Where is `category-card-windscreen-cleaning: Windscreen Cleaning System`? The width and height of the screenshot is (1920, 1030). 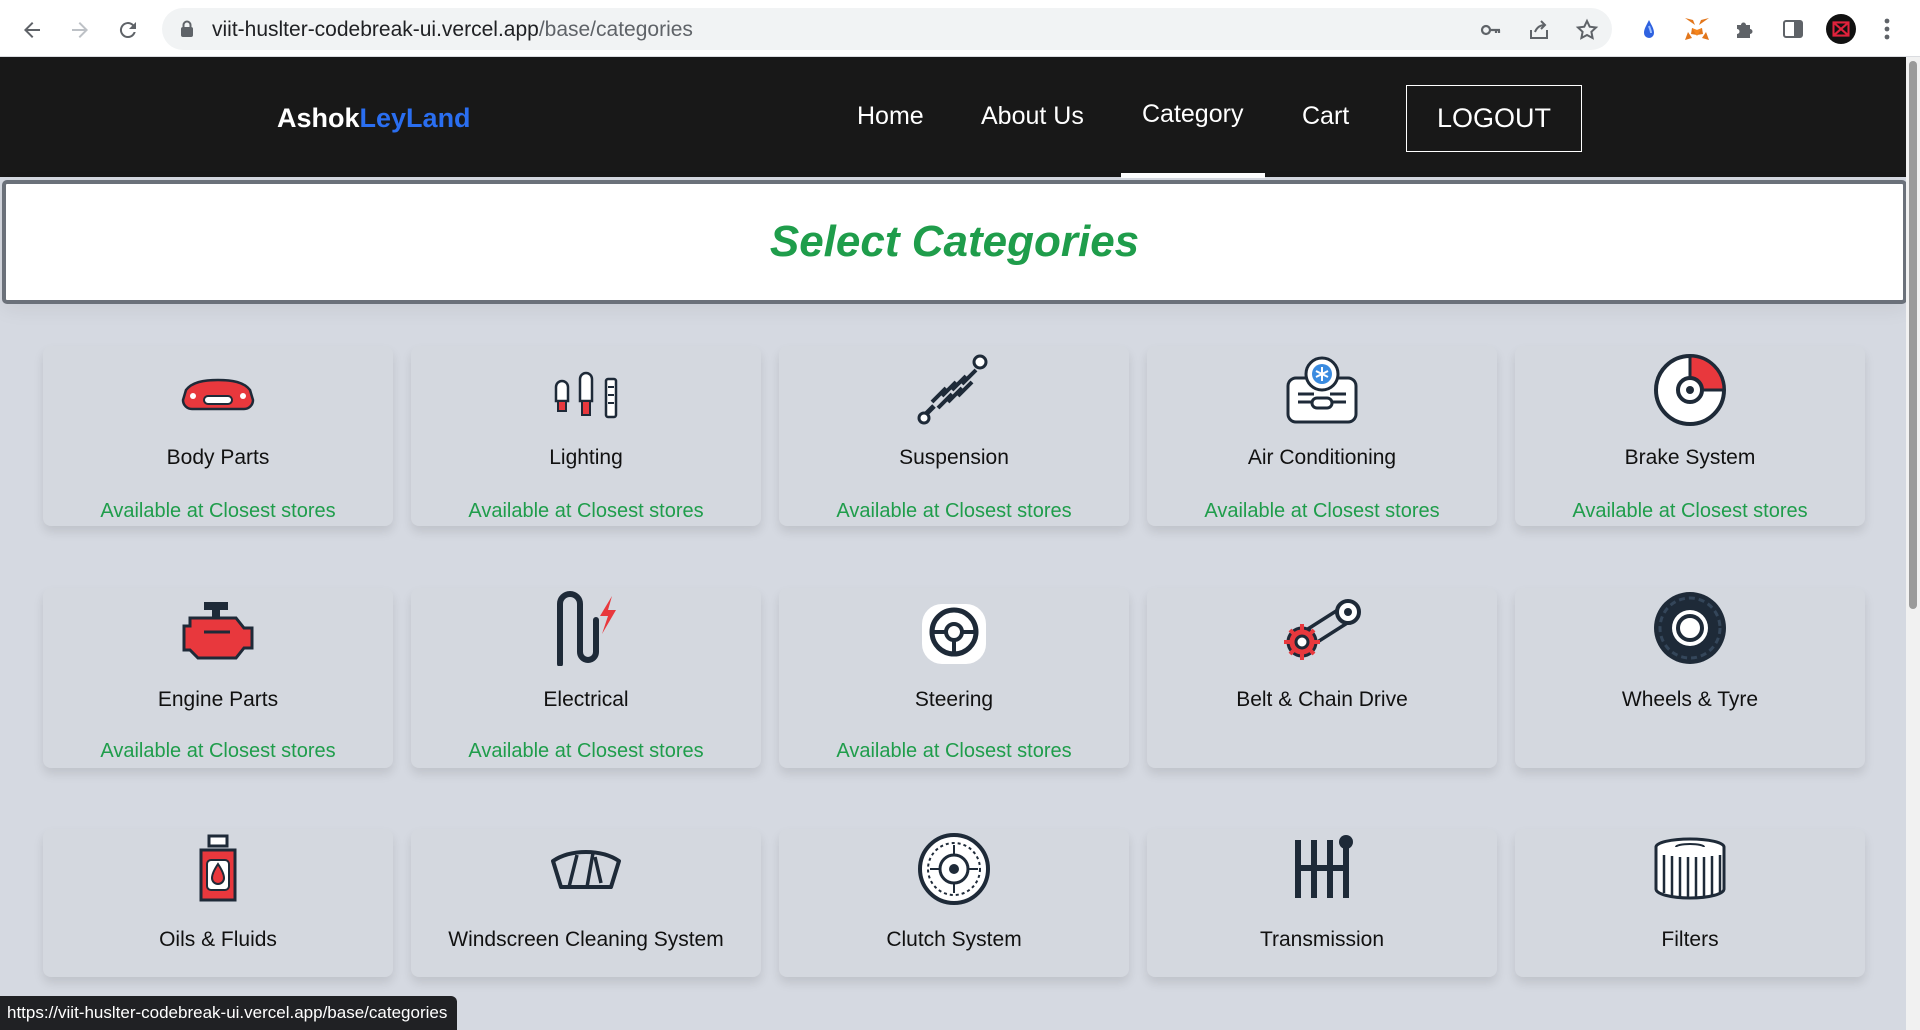
category-card-windscreen-cleaning: Windscreen Cleaning System is located at coordinates (586, 903).